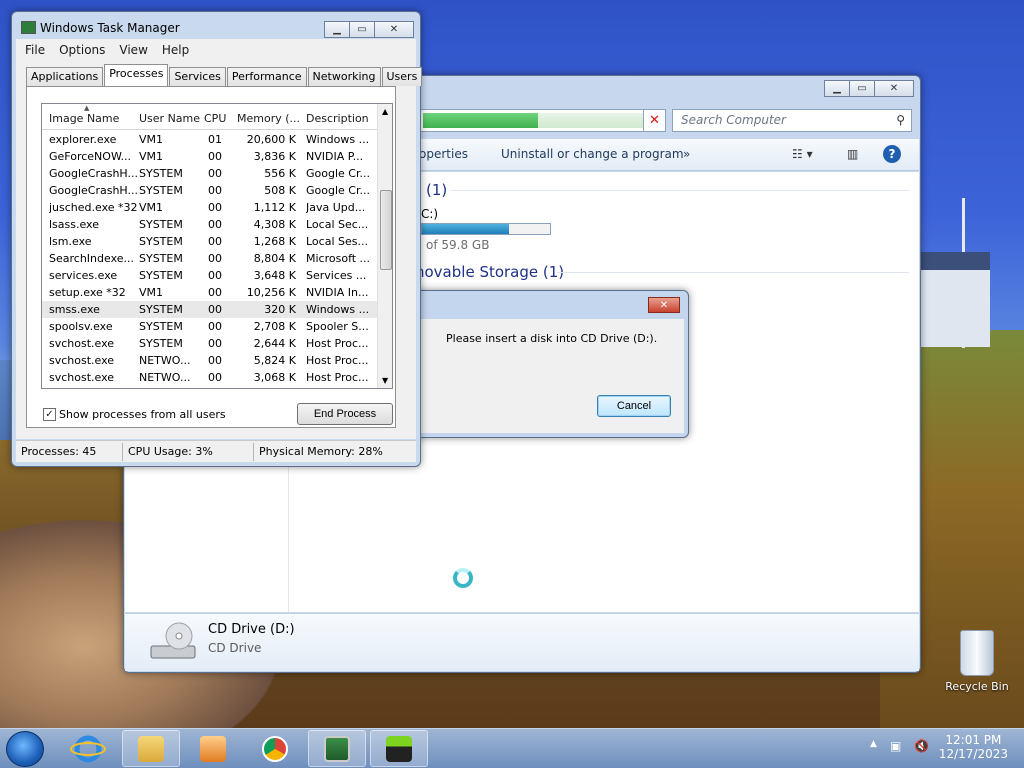 This screenshot has width=1024, height=768. I want to click on scrollbar: ▲ ▼, so click(384, 246).